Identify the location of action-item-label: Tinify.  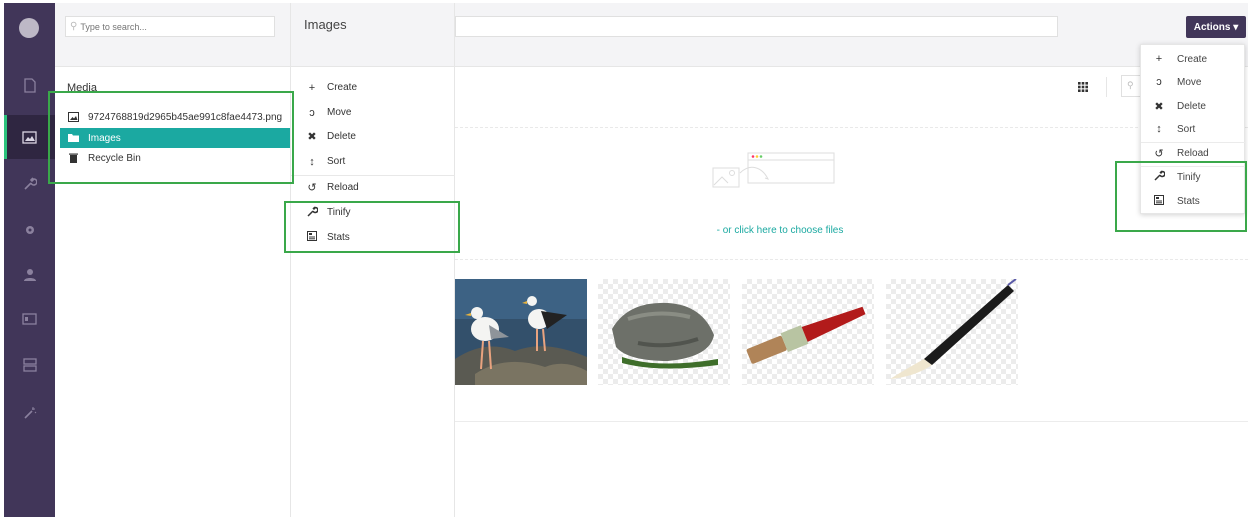
(1189, 177).